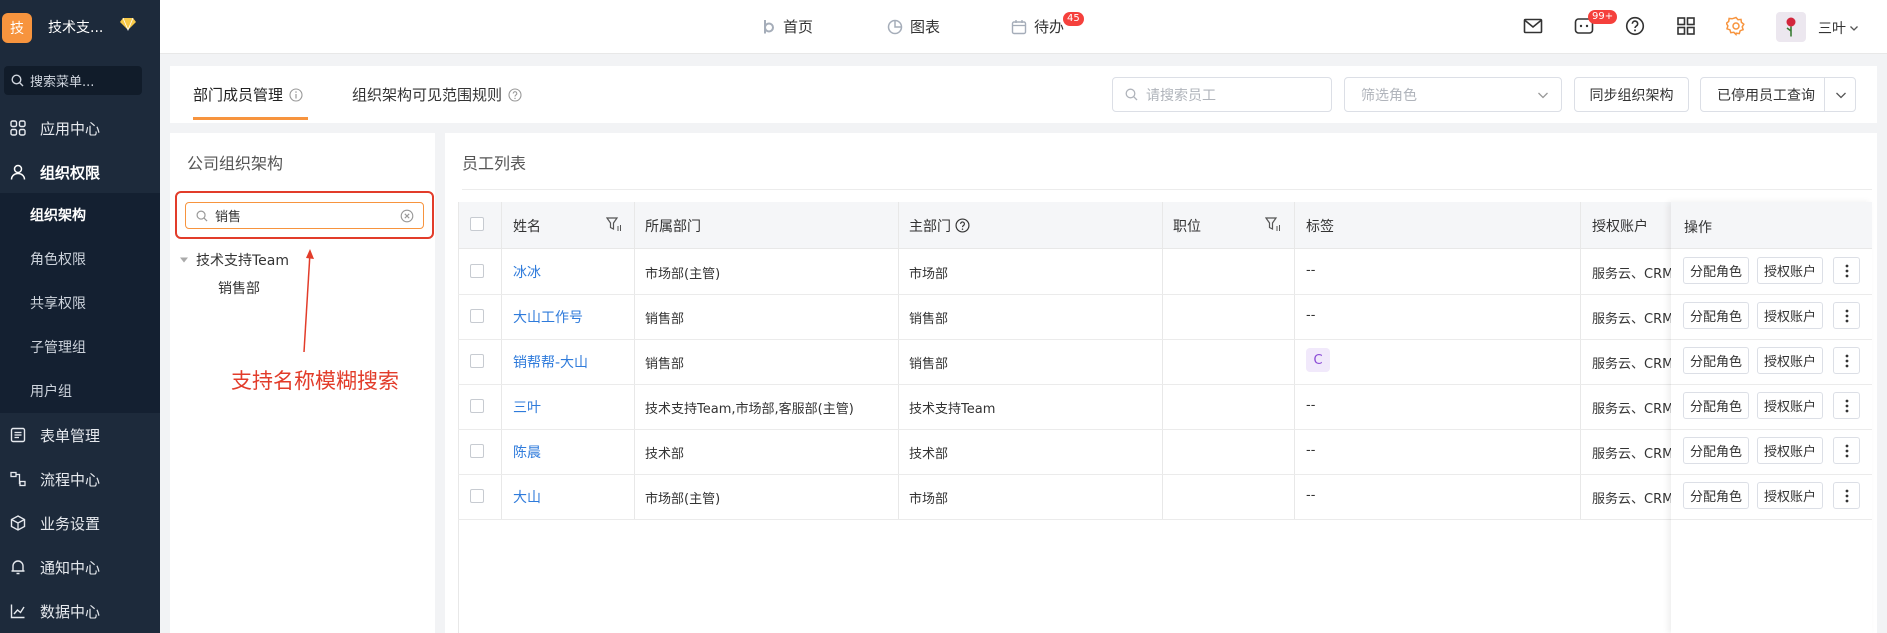 The width and height of the screenshot is (1887, 633). Describe the element at coordinates (1453, 94) in the screenshot. I see `role-filter-select: 筛选角色` at that location.